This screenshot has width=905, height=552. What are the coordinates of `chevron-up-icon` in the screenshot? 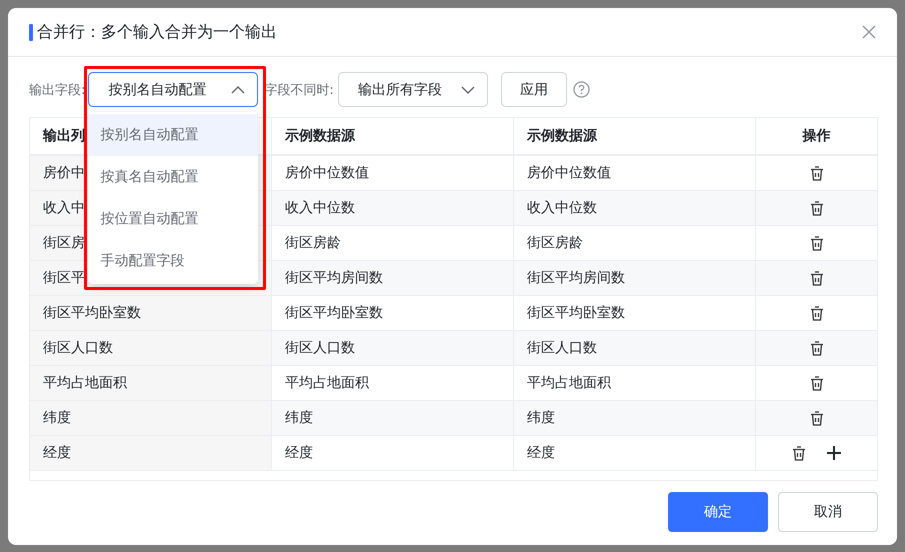 It's located at (238, 90).